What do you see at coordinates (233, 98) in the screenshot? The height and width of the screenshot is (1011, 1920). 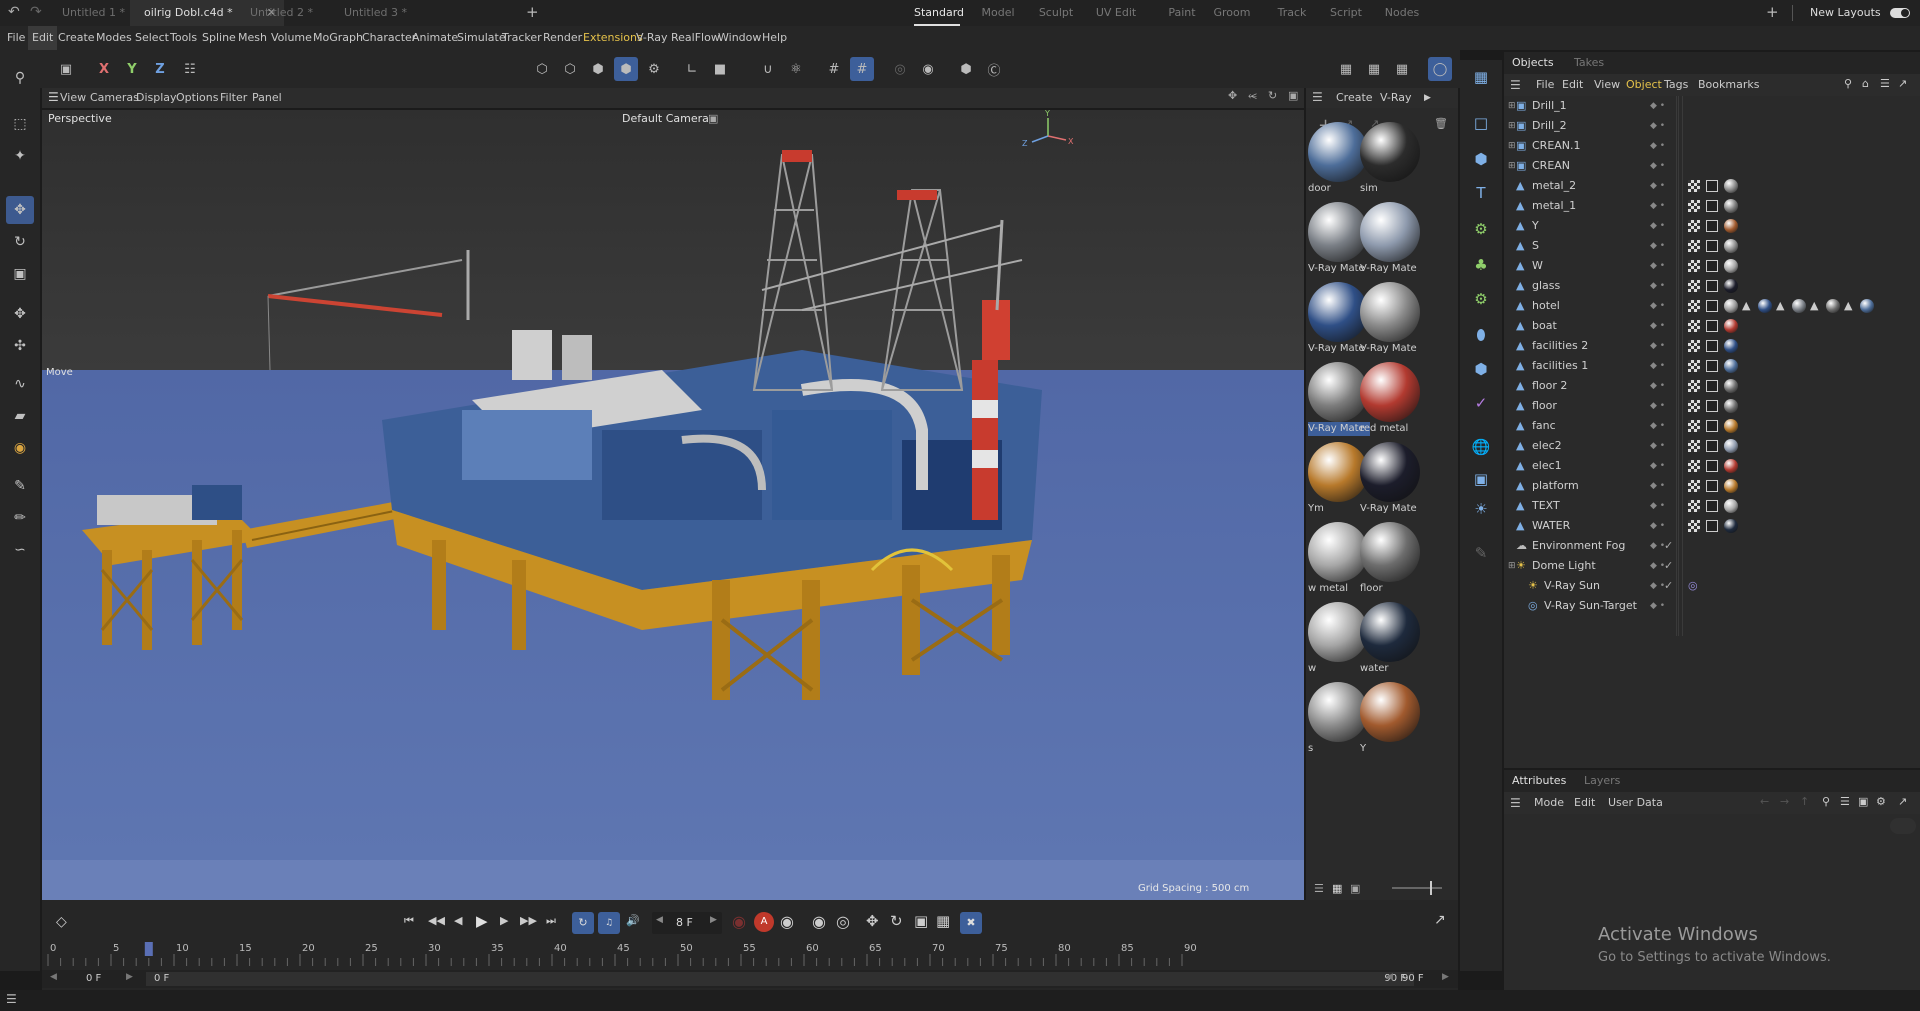 I see `viewport-menu-filter: Filter` at bounding box center [233, 98].